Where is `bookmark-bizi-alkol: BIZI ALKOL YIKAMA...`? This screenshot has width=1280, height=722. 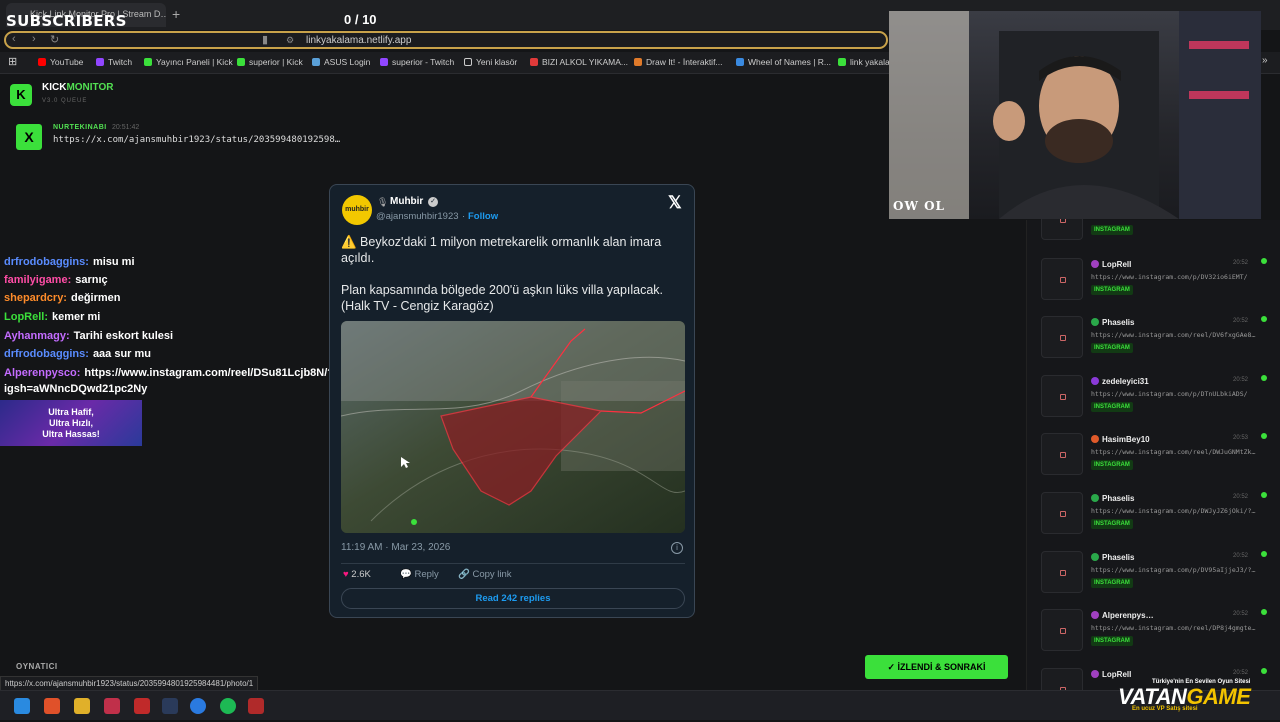 bookmark-bizi-alkol: BIZI ALKOL YIKAMA... is located at coordinates (579, 62).